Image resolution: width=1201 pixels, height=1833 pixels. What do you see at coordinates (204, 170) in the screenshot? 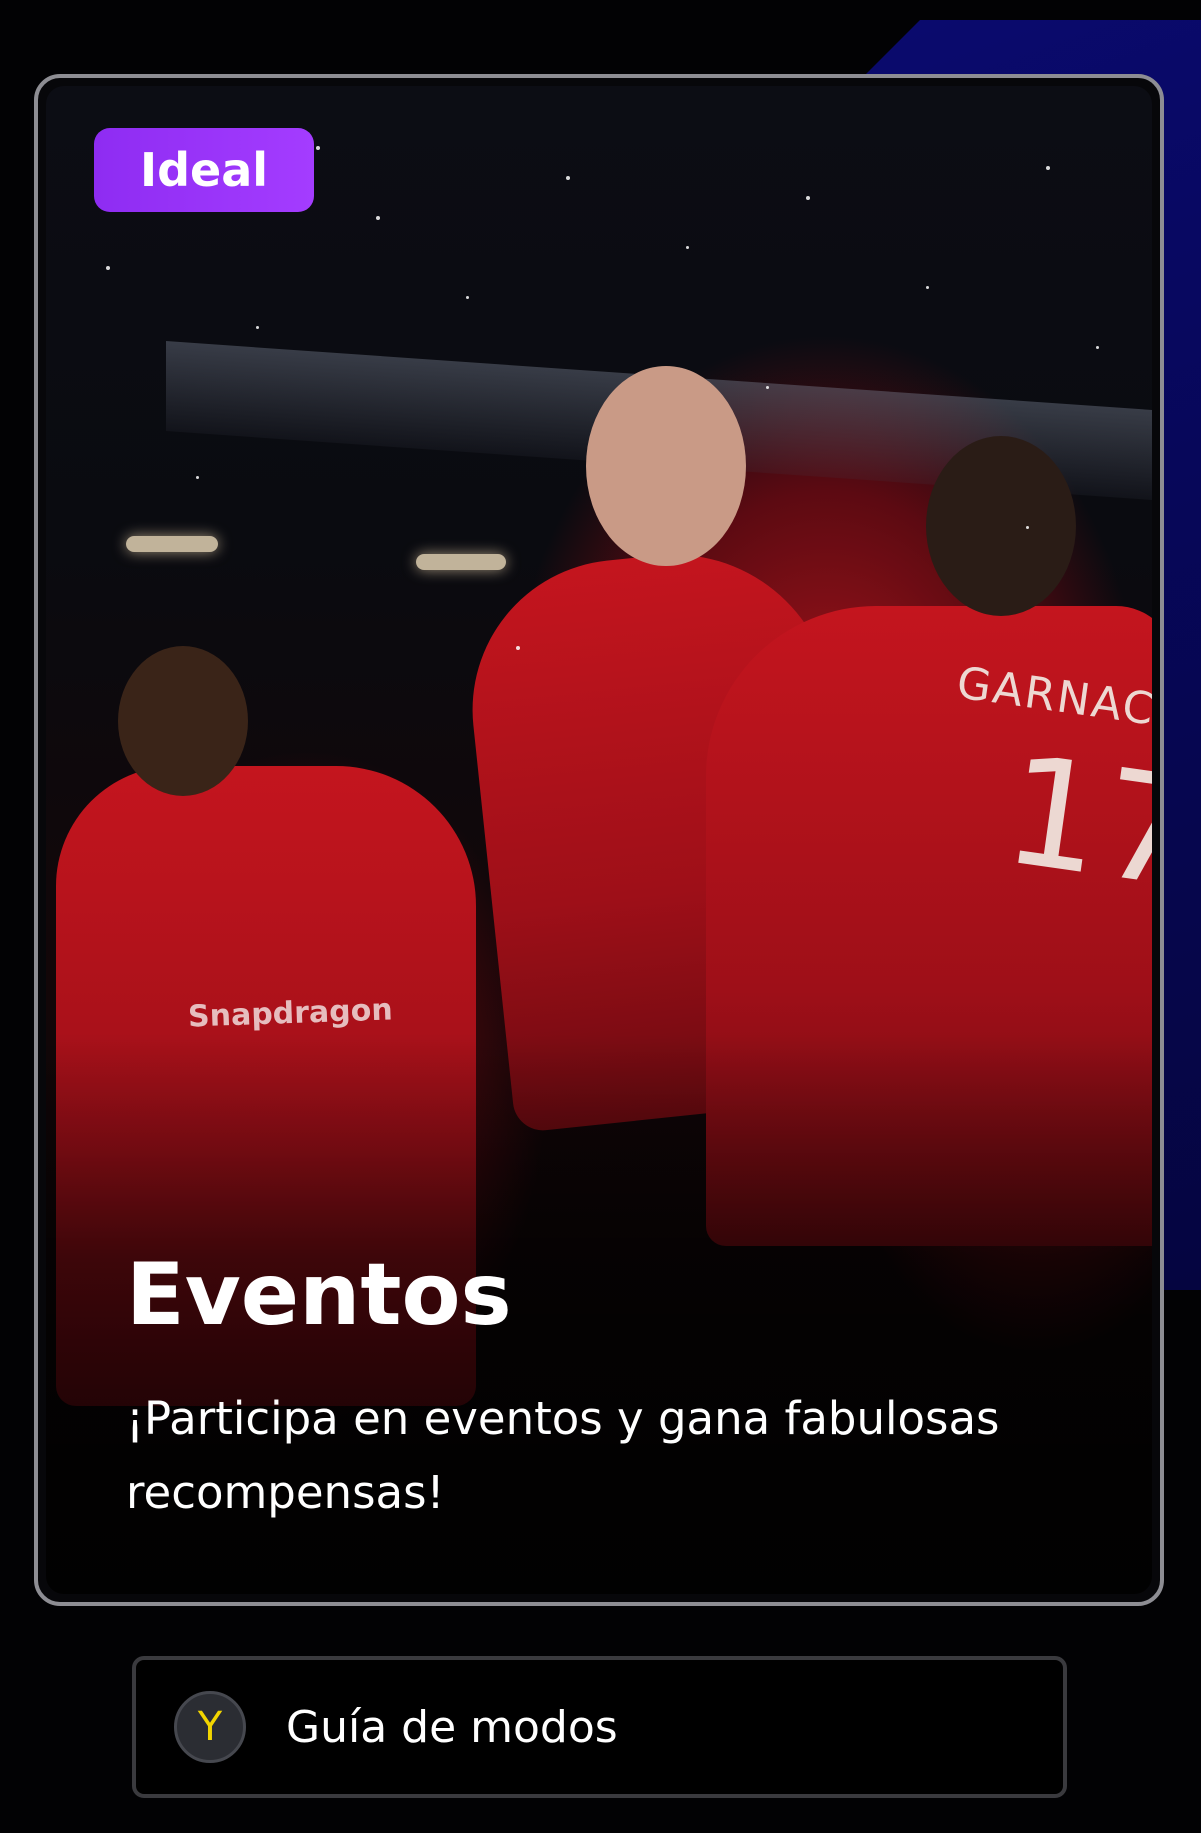
I see `mode-badge: Ideal` at bounding box center [204, 170].